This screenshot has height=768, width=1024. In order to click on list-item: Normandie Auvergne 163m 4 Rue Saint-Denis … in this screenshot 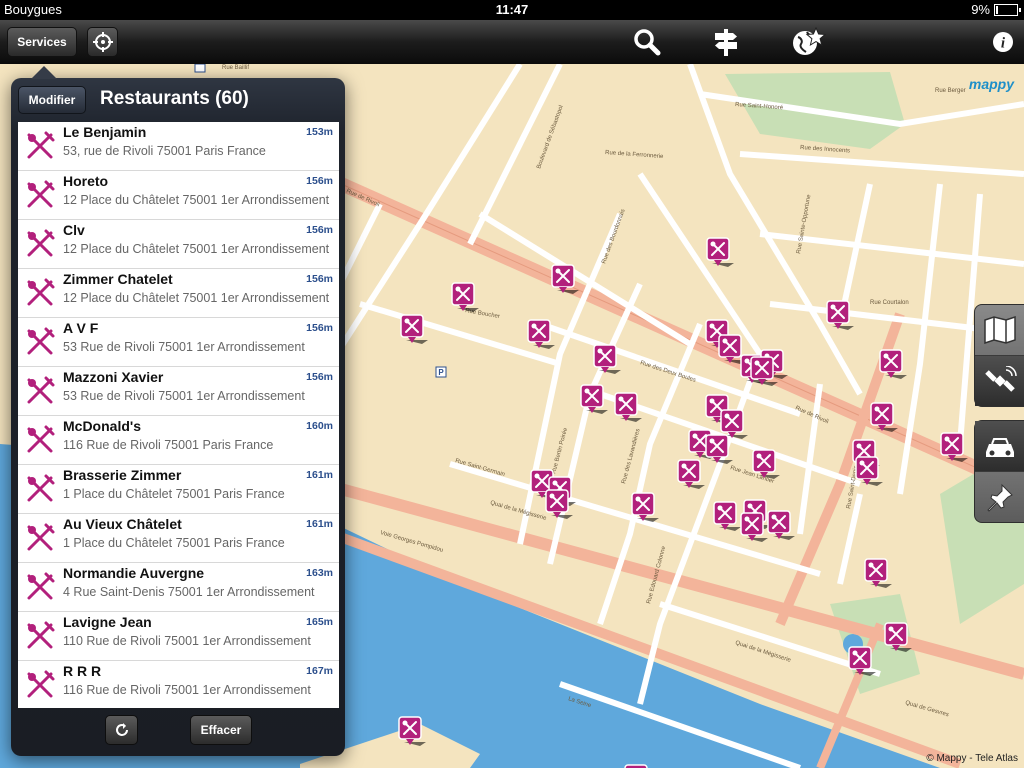, I will do `click(178, 587)`.